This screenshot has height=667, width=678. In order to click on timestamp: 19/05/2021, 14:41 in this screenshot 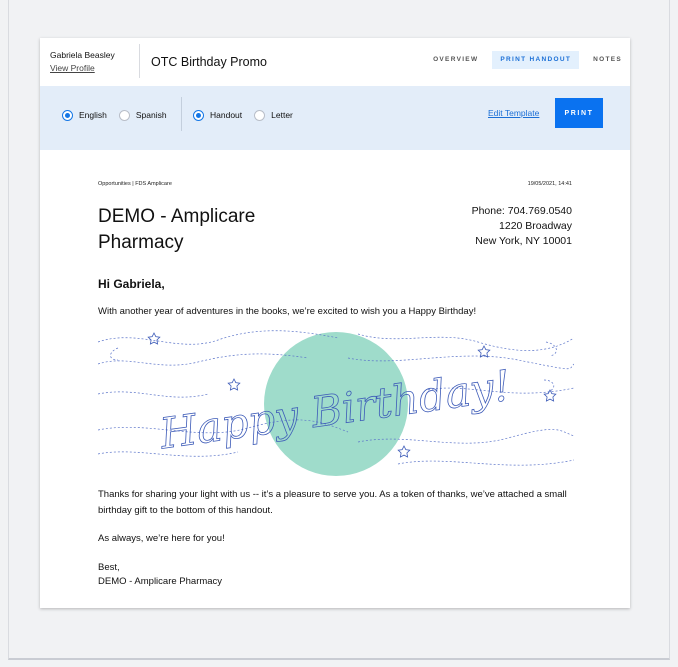, I will do `click(549, 184)`.